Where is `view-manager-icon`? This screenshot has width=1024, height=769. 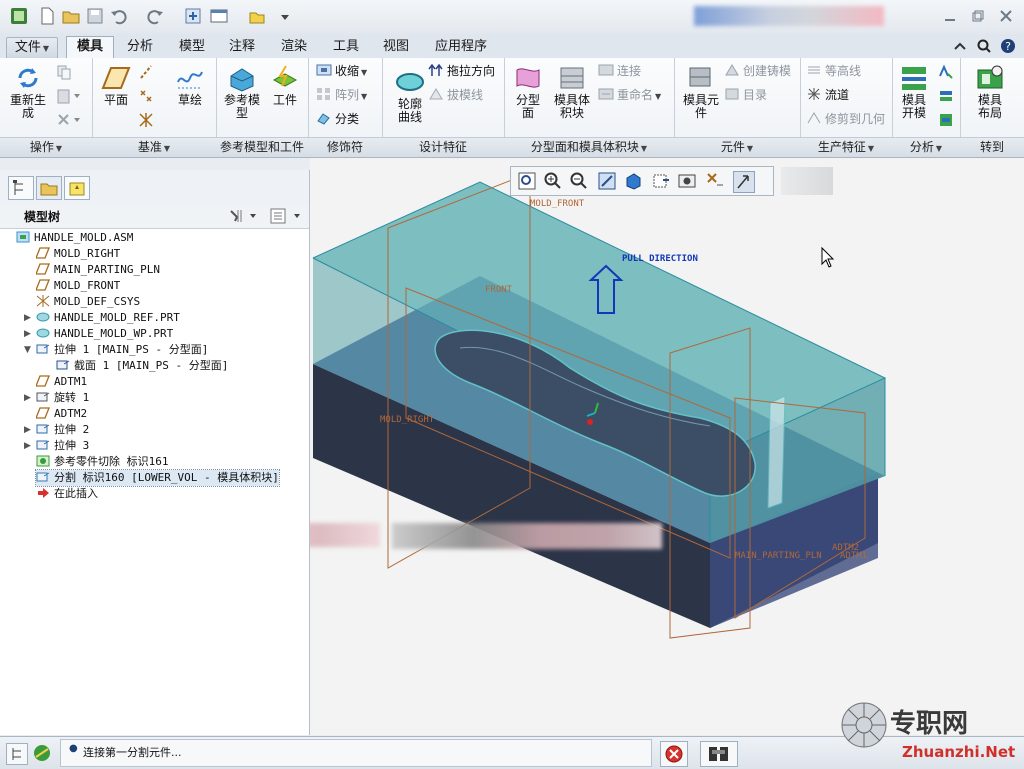
view-manager-icon is located at coordinates (687, 181).